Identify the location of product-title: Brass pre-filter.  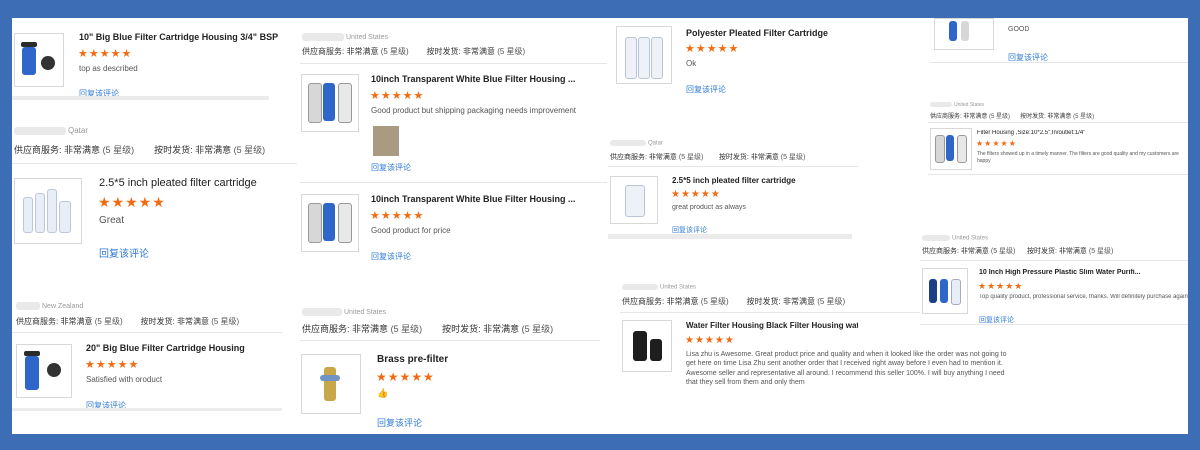
(412, 359).